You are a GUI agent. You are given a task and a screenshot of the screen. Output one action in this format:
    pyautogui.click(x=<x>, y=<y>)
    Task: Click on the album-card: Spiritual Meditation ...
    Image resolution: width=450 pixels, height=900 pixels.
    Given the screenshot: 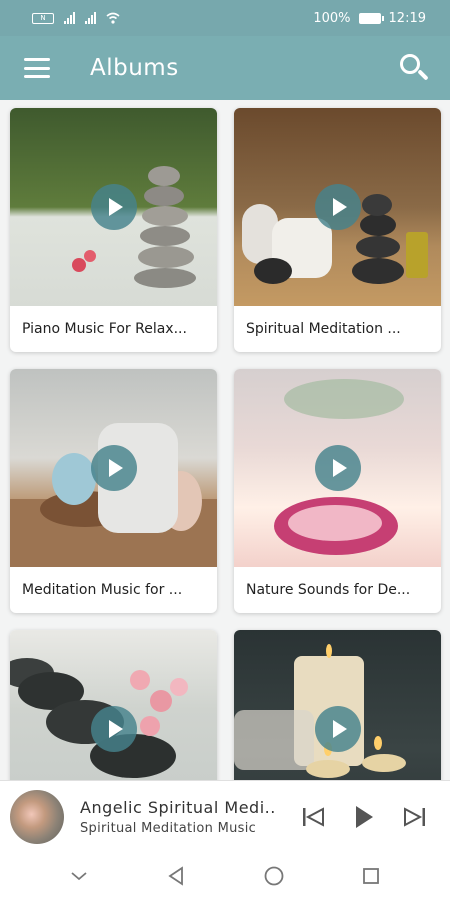 What is the action you would take?
    pyautogui.click(x=337, y=230)
    